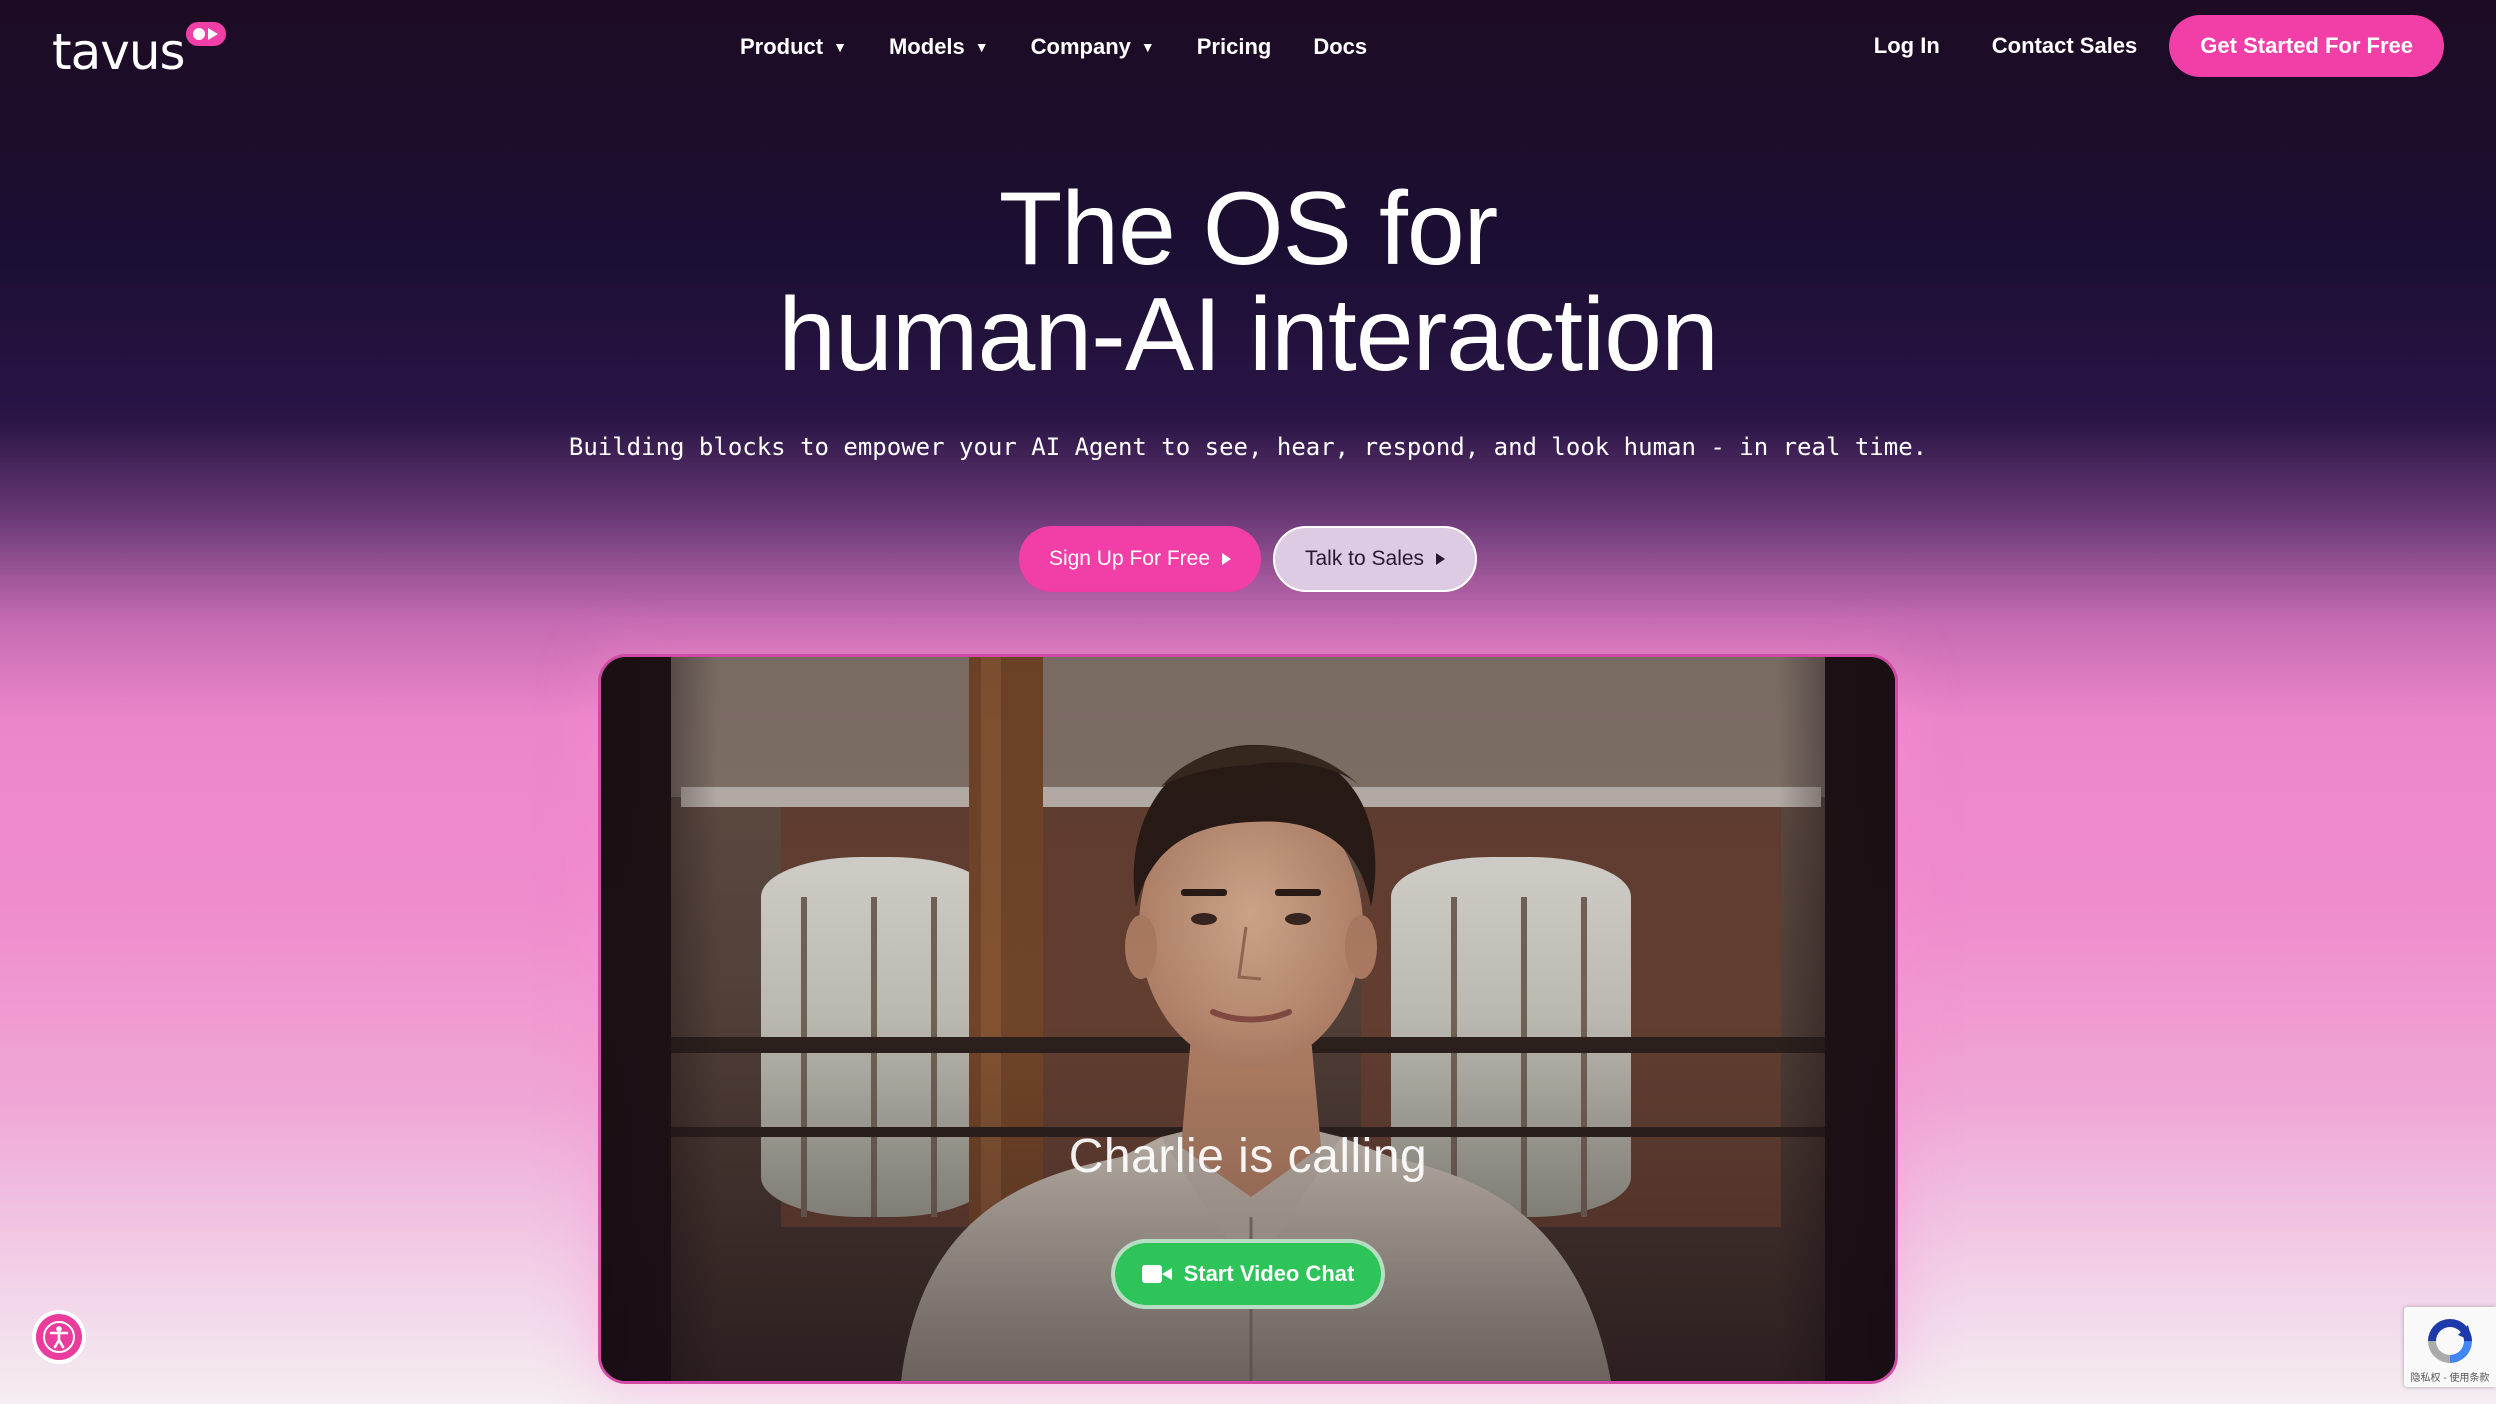 The height and width of the screenshot is (1404, 2496). I want to click on video-camera-icon, so click(1156, 1274).